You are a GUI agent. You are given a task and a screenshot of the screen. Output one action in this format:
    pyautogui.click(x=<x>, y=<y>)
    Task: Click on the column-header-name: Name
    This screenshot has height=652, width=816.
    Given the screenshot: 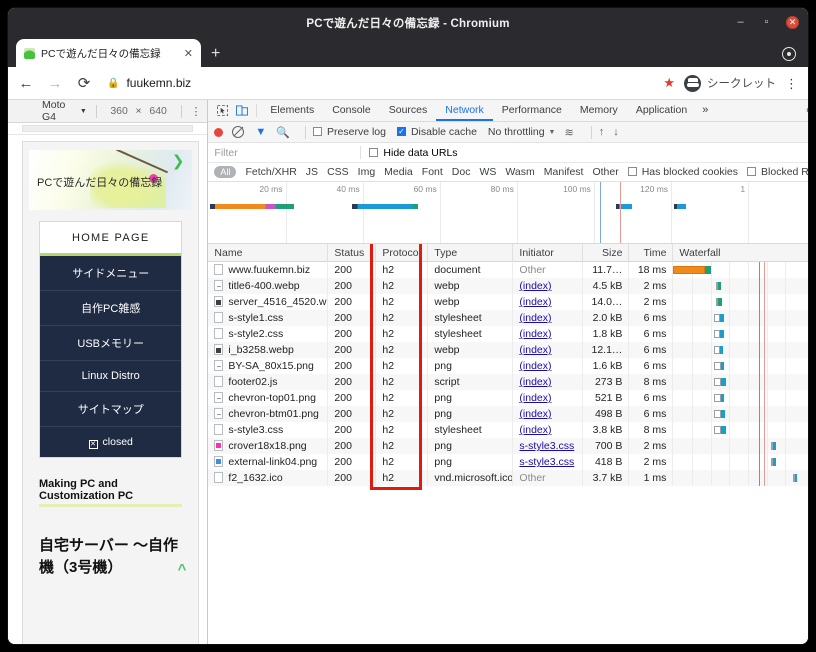 What is the action you would take?
    pyautogui.click(x=268, y=253)
    